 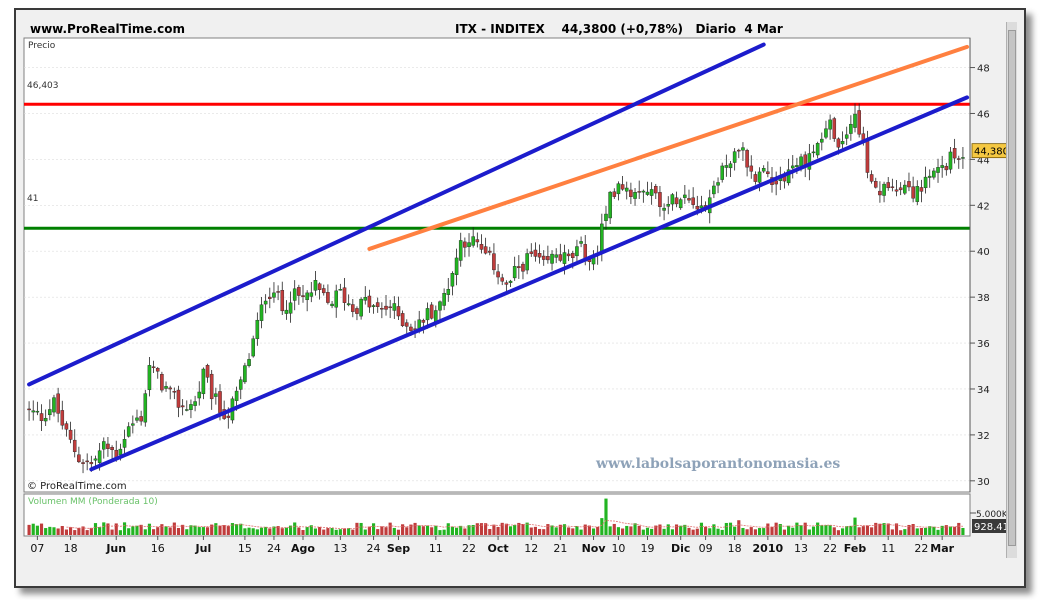 What do you see at coordinates (830, 548) in the screenshot?
I see `time-tick-label: 22` at bounding box center [830, 548].